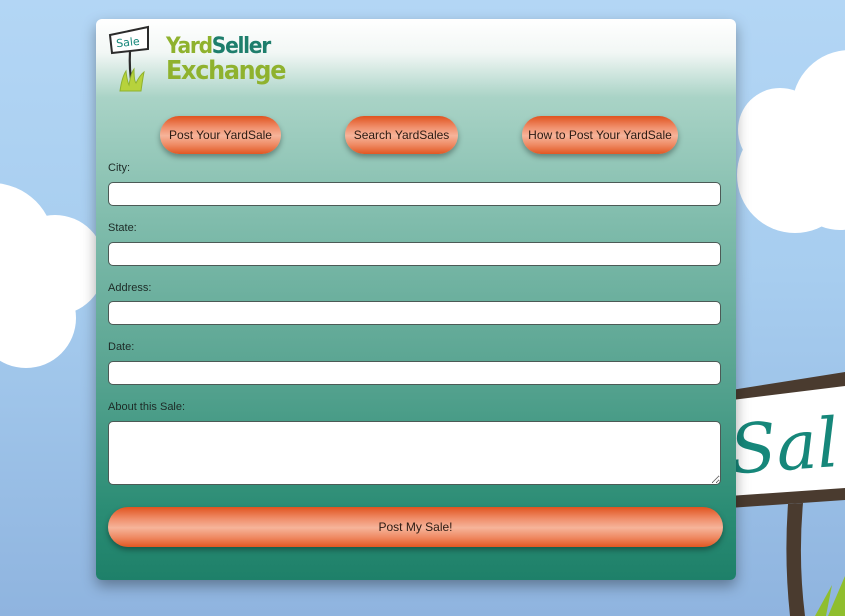  Describe the element at coordinates (401, 135) in the screenshot. I see `search-yardsales-button: Search YardSales` at that location.